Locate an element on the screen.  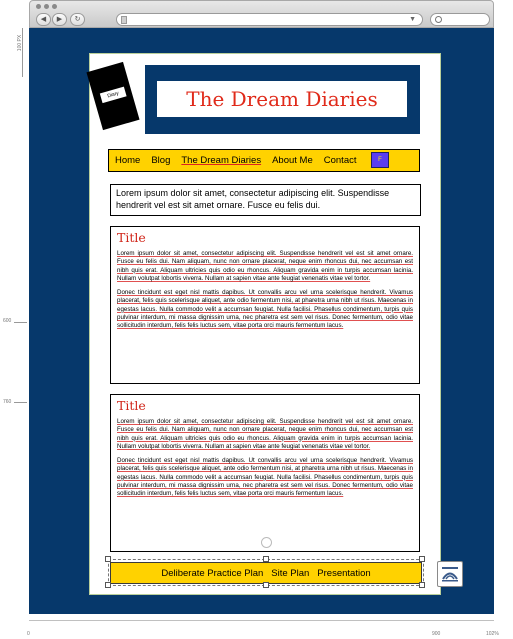
nav-home: Home is located at coordinates (127, 160).